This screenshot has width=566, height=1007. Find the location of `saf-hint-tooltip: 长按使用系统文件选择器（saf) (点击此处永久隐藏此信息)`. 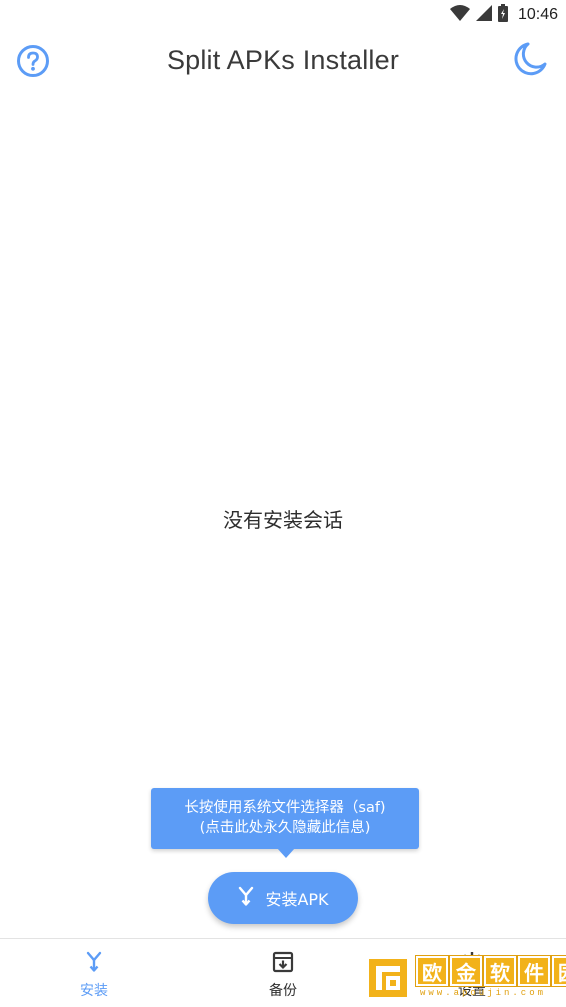

saf-hint-tooltip: 长按使用系统文件选择器（saf) (点击此处永久隐藏此信息) is located at coordinates (285, 818).